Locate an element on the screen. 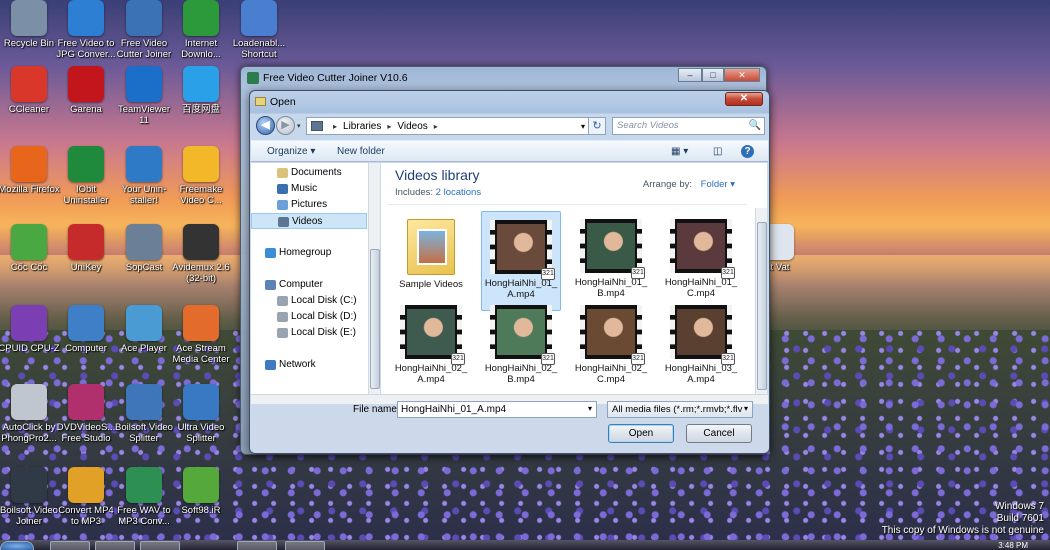 The image size is (1050, 550). file-type-dropdown: ▾ is located at coordinates (746, 408).